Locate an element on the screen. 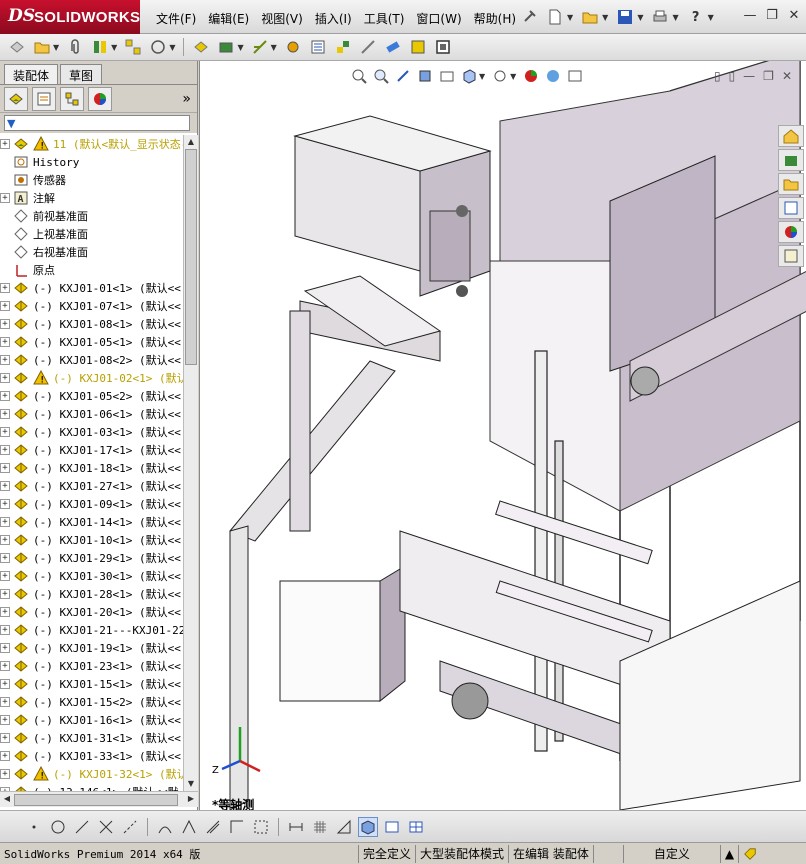 The height and width of the screenshot is (864, 806). tree-item: + (-) KXJ01-09<1> (默认<< is located at coordinates (91, 504).